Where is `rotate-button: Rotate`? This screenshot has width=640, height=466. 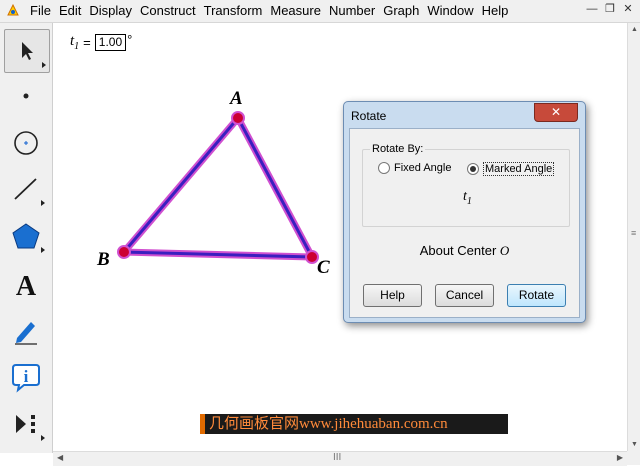 rotate-button: Rotate is located at coordinates (536, 295).